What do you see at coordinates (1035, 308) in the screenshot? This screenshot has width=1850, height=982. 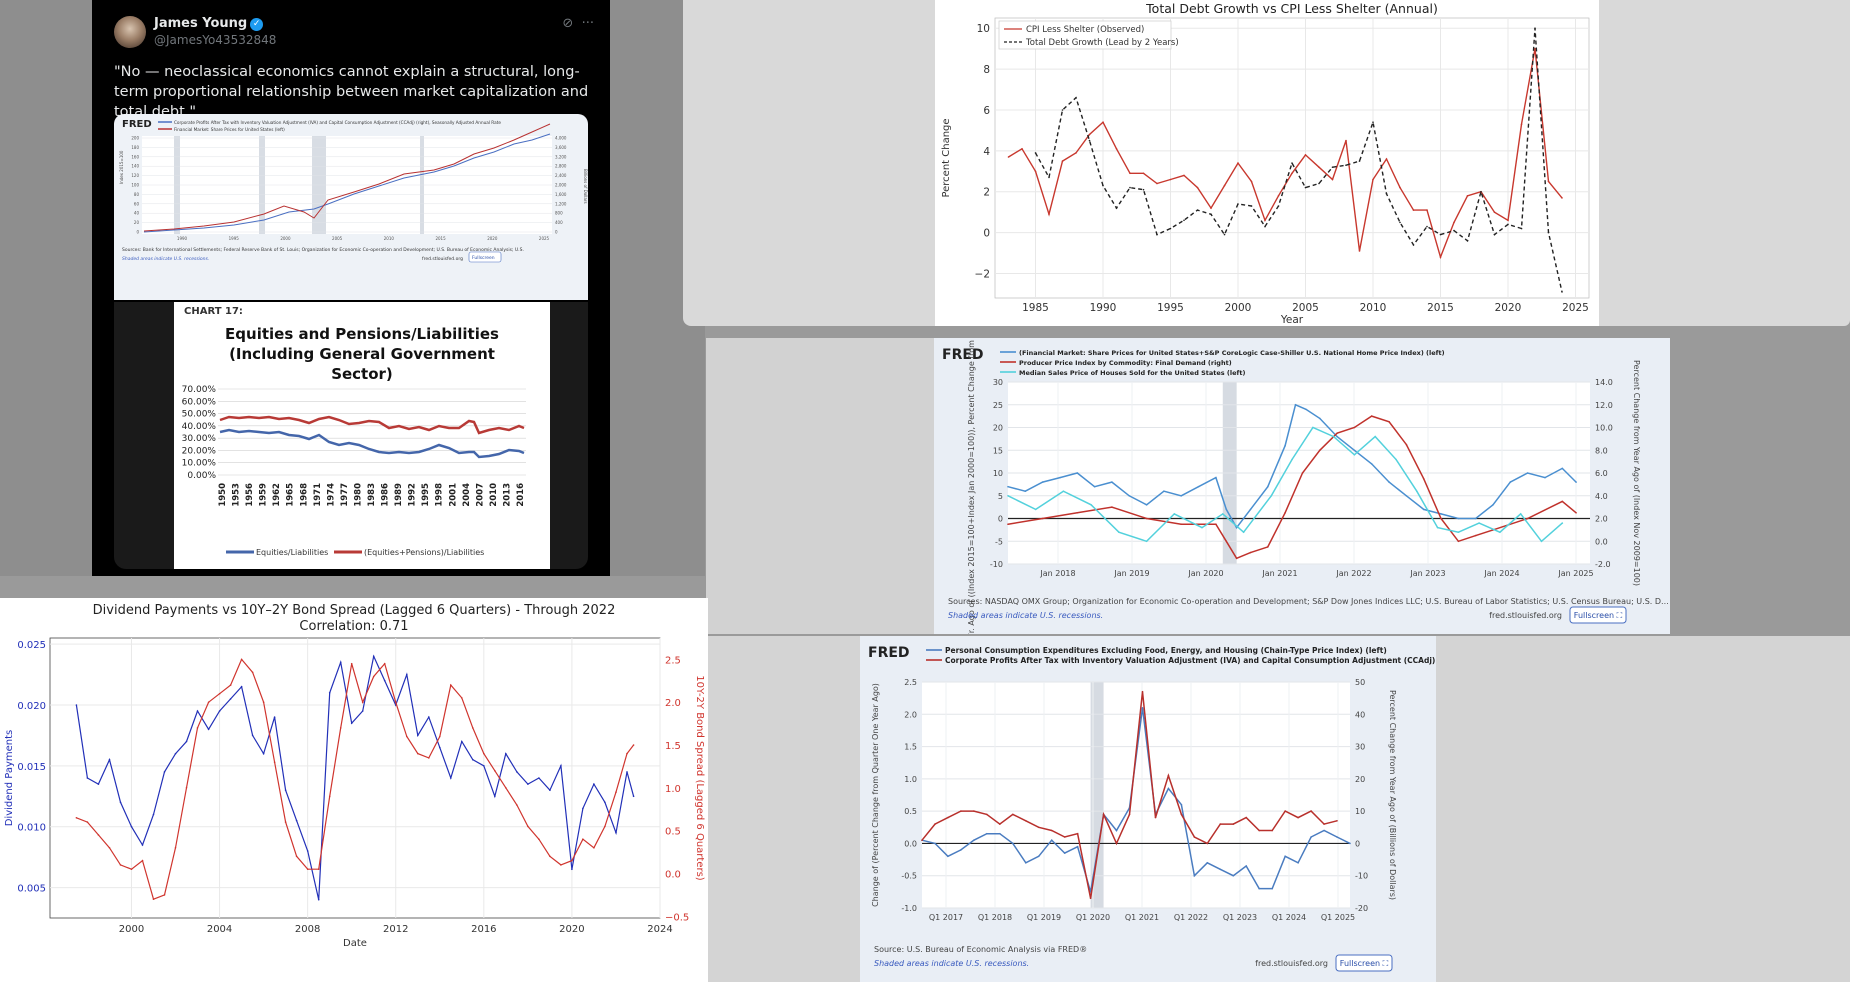 I see `x-tick-label: 1985` at bounding box center [1035, 308].